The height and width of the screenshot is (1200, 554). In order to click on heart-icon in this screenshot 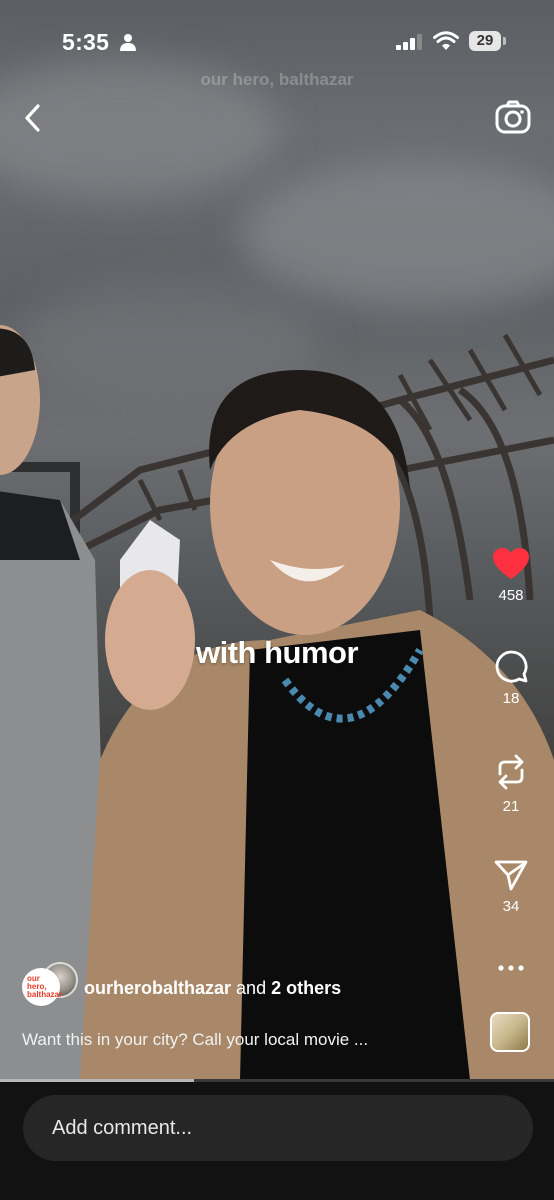, I will do `click(511, 563)`.